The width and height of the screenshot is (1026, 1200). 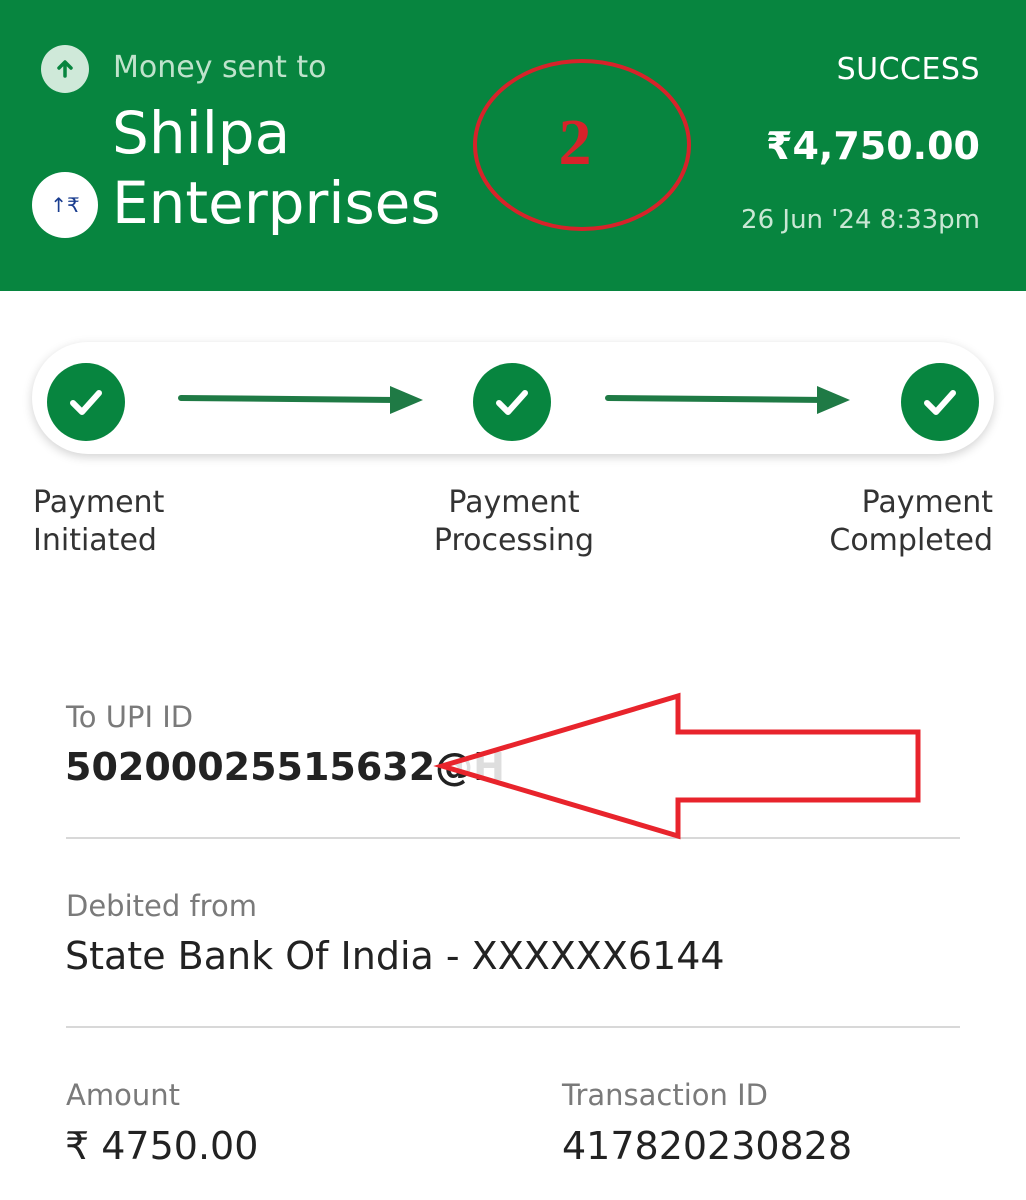 I want to click on debited-from-value: State Bank Of India - XXXXXX6144, so click(x=395, y=956).